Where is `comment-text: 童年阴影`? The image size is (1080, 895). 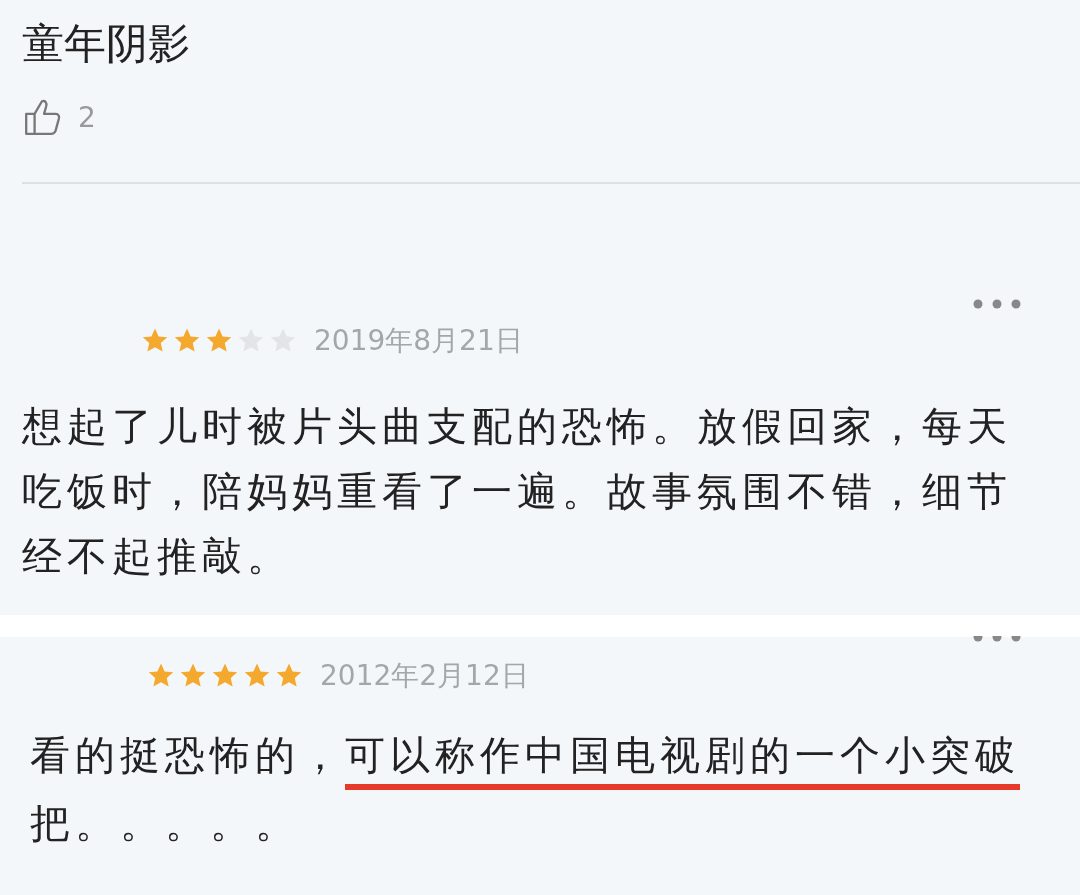
comment-text: 童年阴影 is located at coordinates (106, 44).